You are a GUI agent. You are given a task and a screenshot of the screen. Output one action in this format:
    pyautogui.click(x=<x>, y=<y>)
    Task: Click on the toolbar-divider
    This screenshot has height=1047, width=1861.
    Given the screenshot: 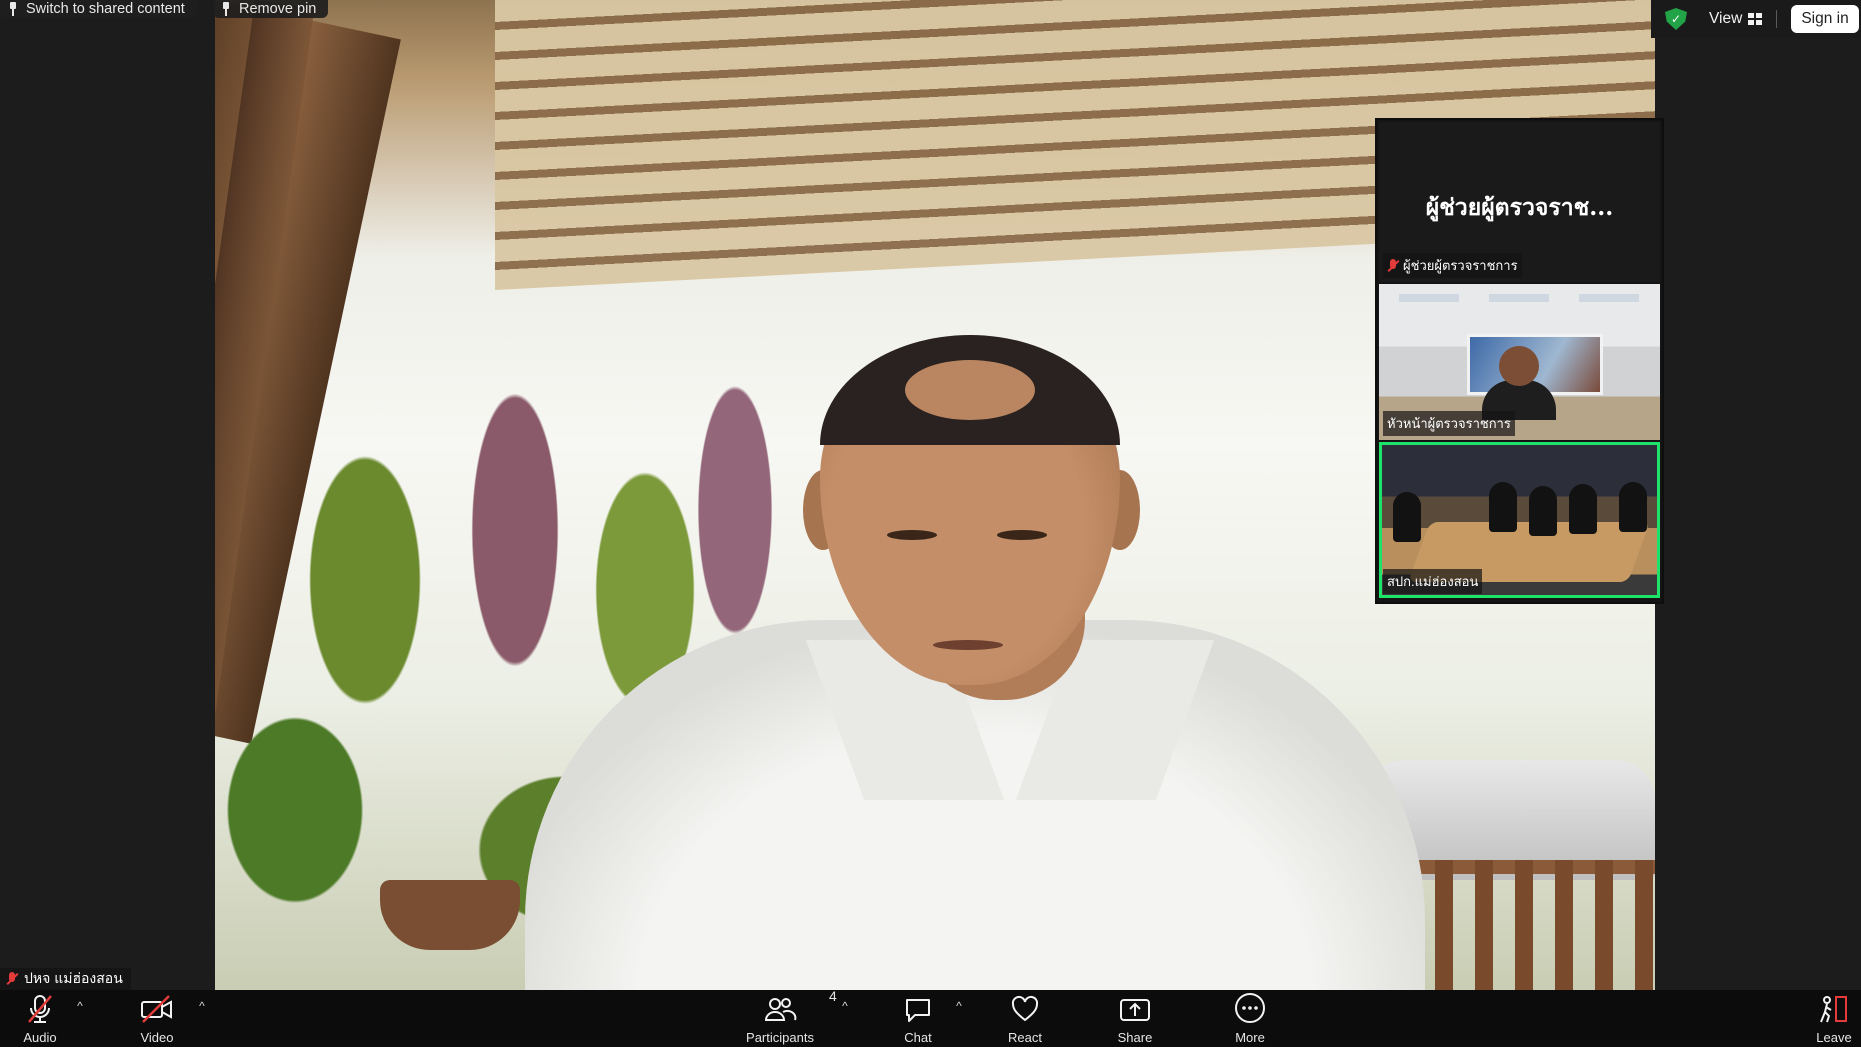 What is the action you would take?
    pyautogui.click(x=1777, y=19)
    